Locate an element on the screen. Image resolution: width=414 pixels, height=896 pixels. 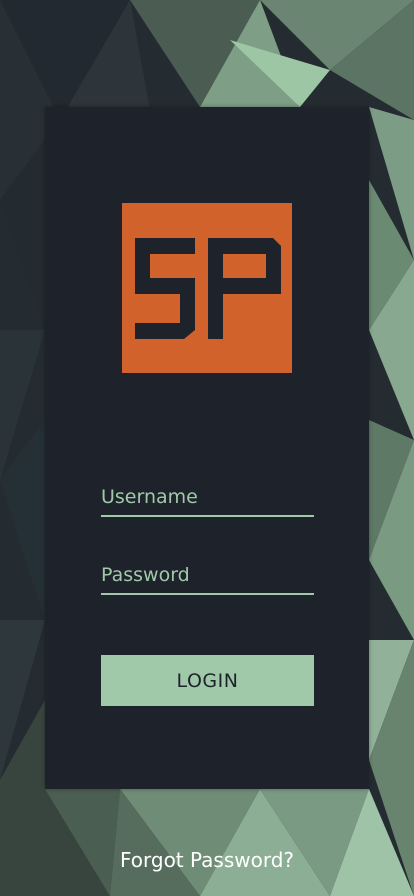
login-button: LOGIN is located at coordinates (207, 680).